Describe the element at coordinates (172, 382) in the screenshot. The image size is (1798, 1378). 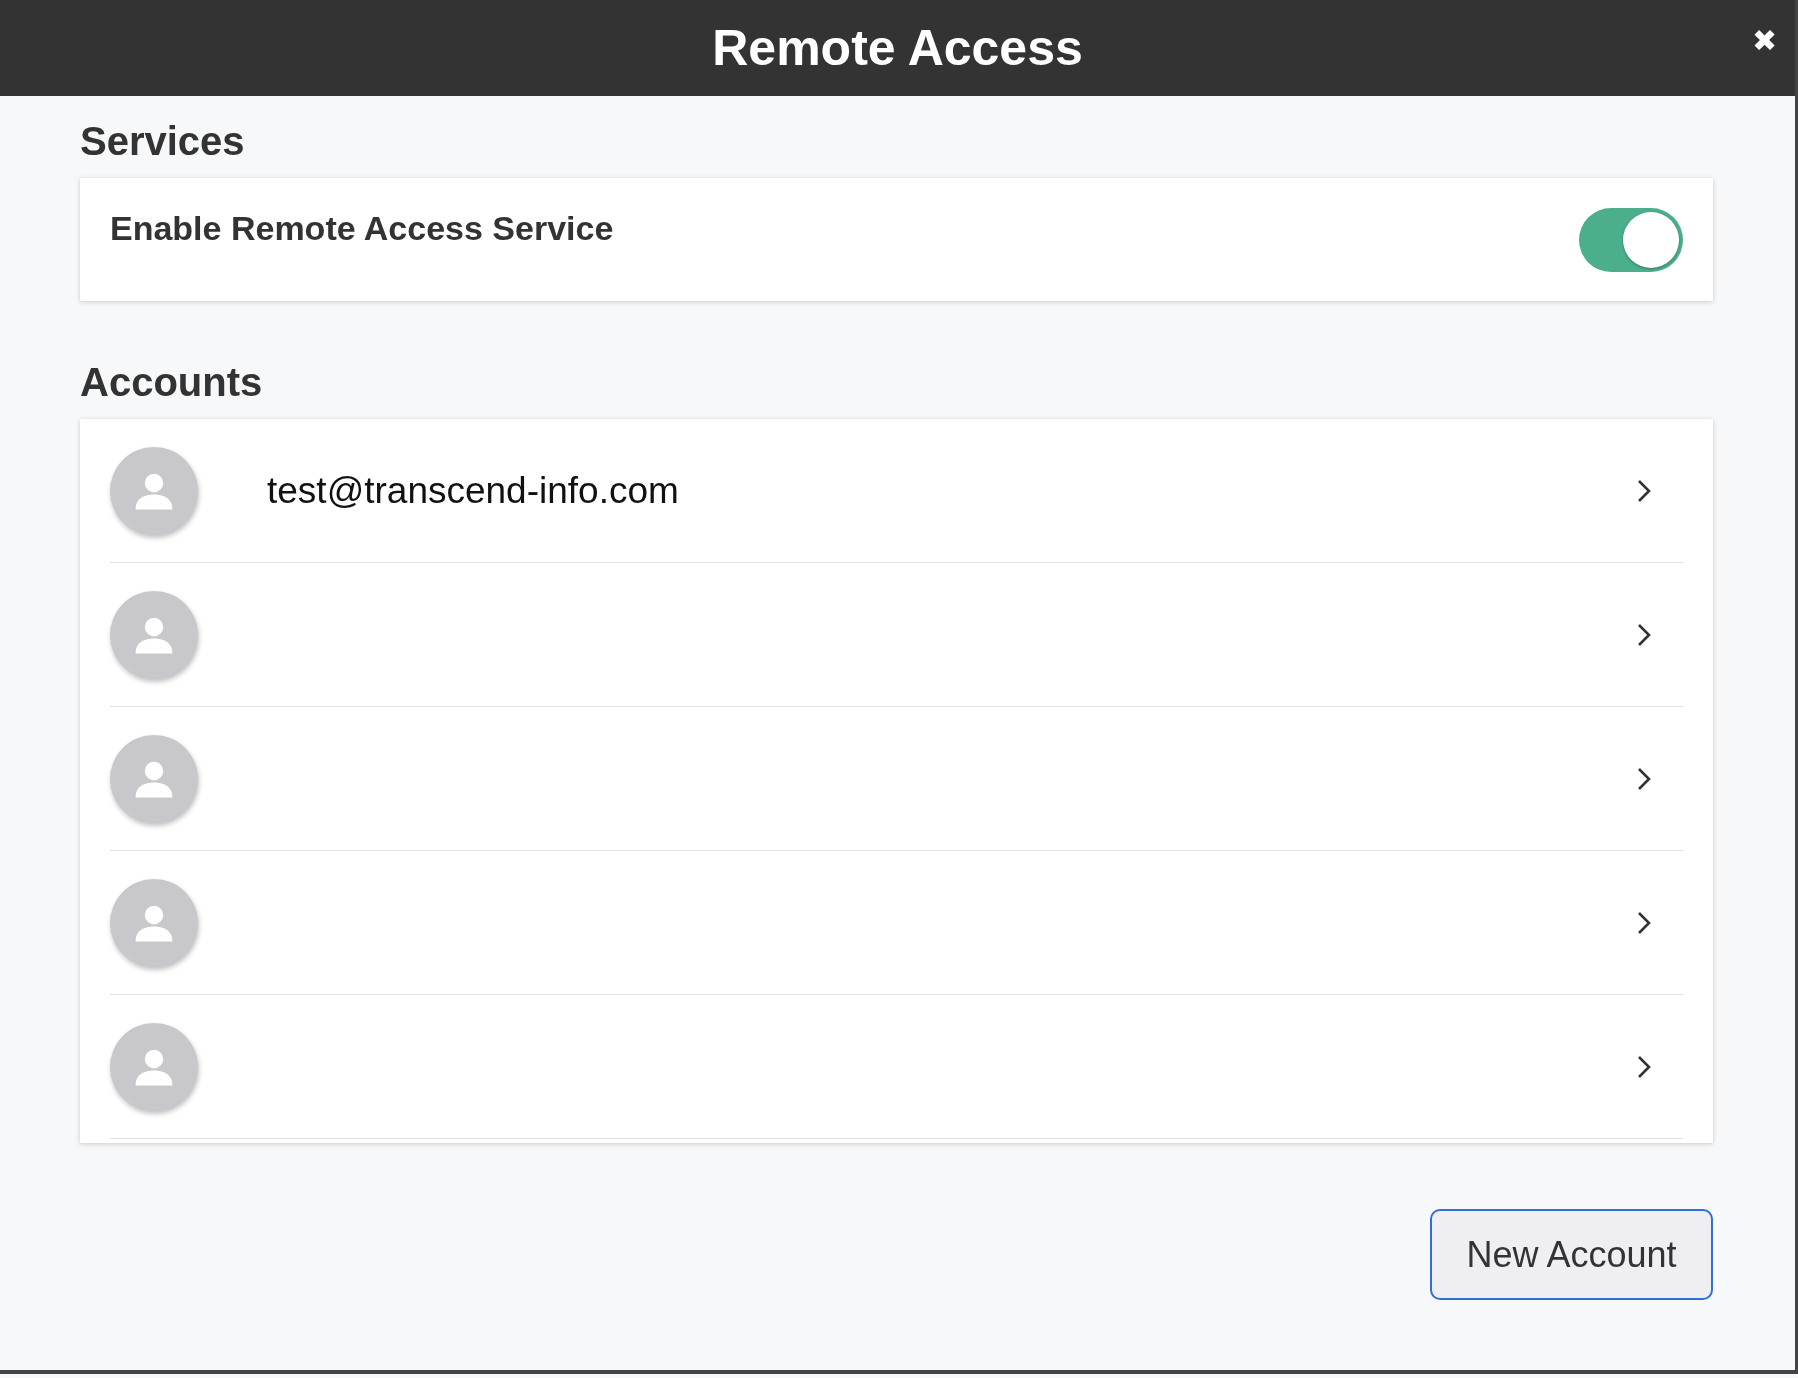
I see `section-heading: Accounts` at that location.